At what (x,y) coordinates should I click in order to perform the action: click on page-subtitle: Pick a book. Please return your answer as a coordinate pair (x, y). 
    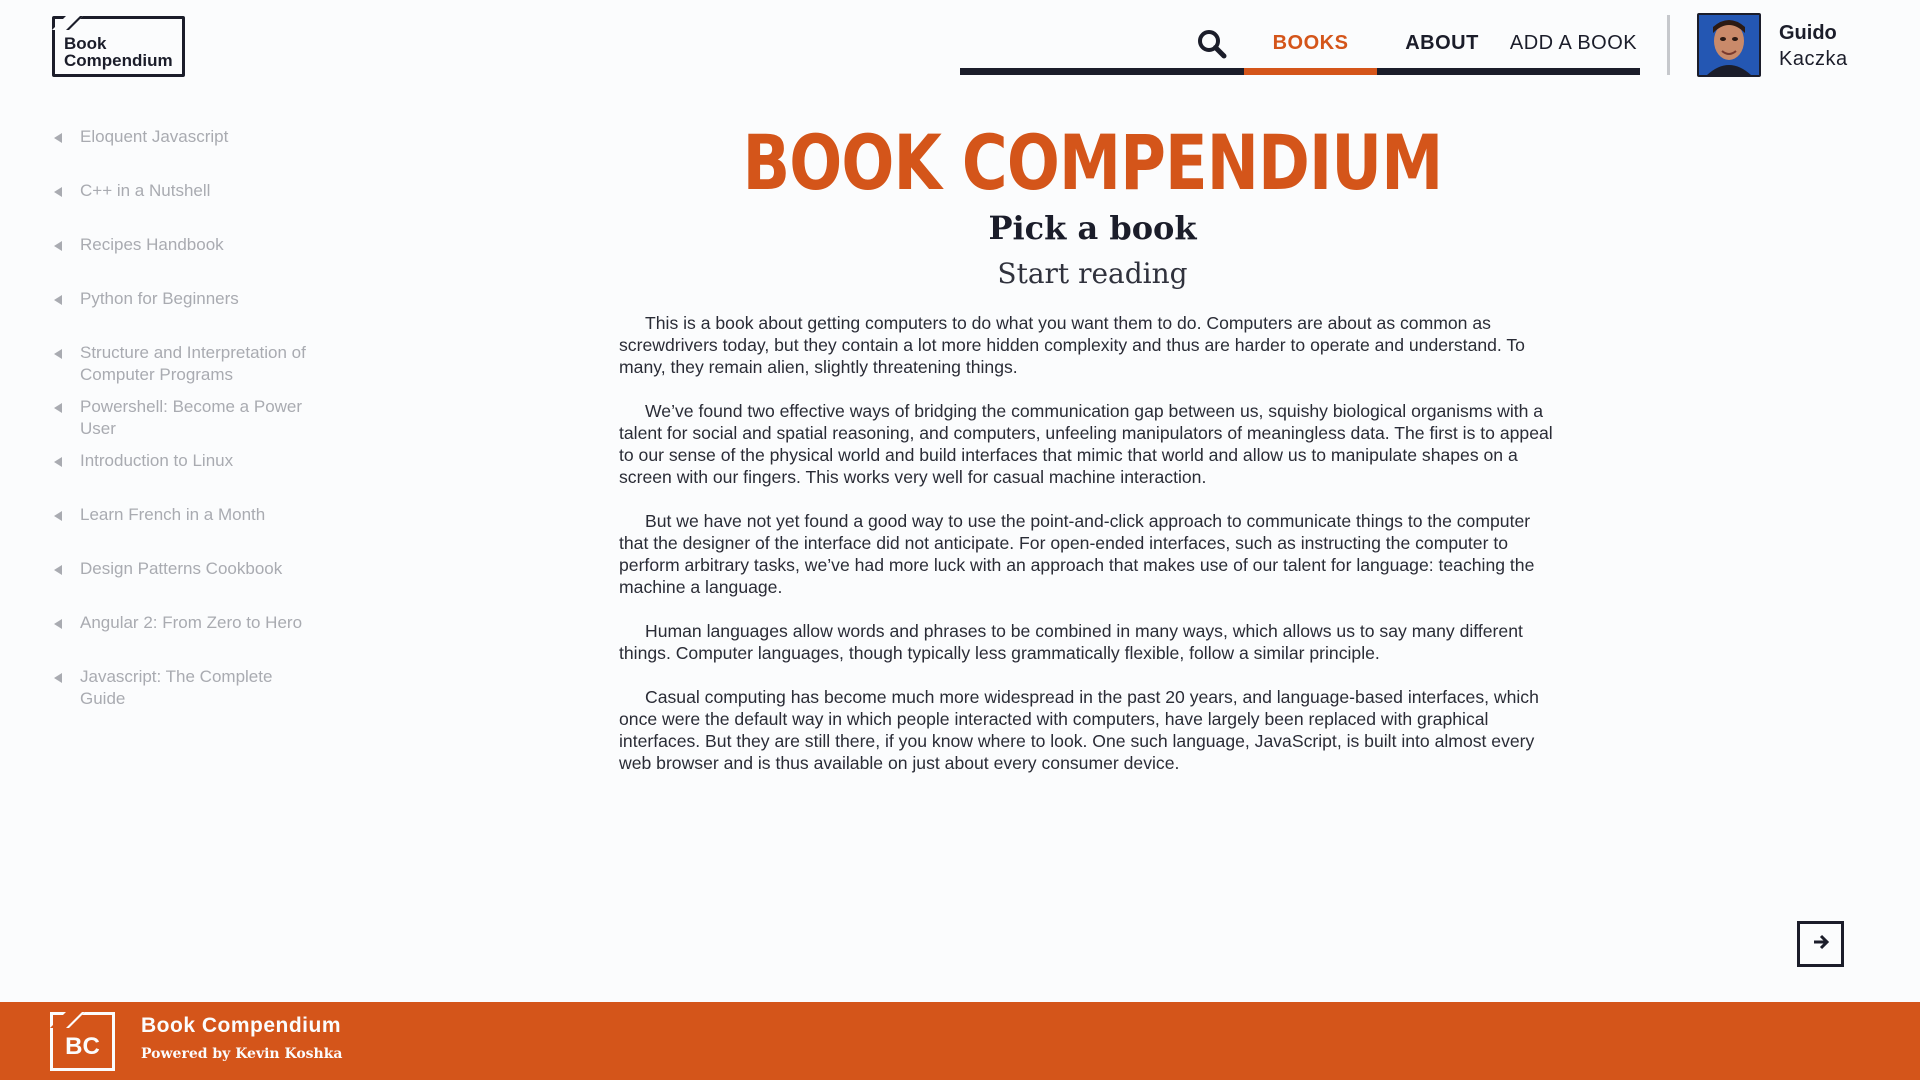
    Looking at the image, I should click on (1092, 228).